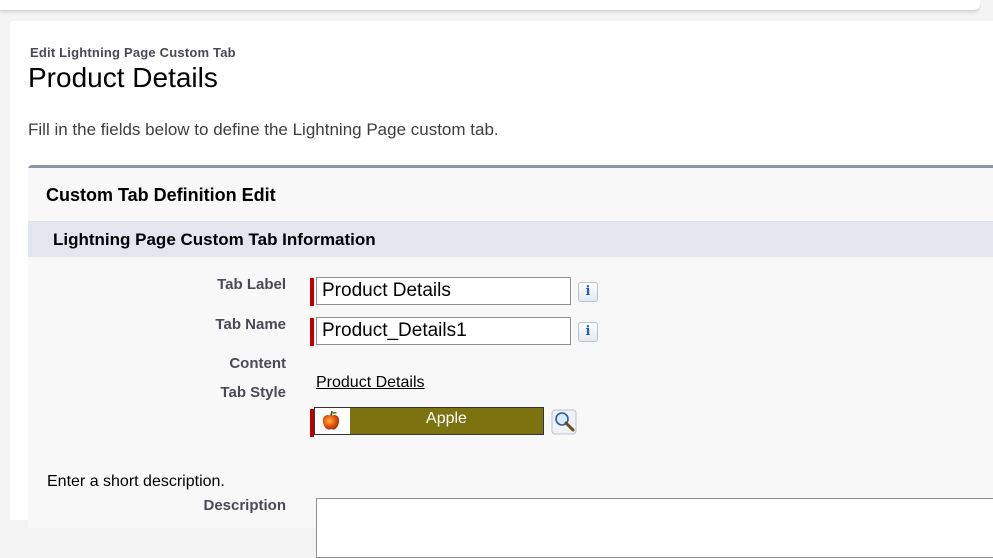 This screenshot has width=993, height=558. What do you see at coordinates (446, 421) in the screenshot?
I see `tab-style-swatch: Apple` at bounding box center [446, 421].